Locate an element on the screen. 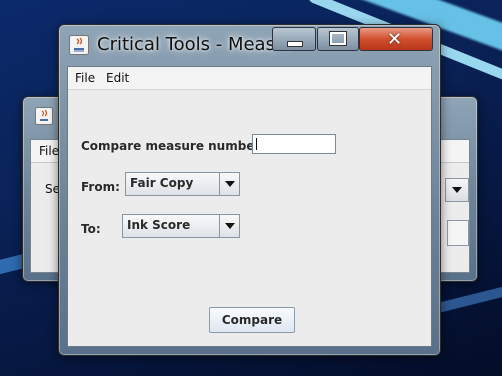 The width and height of the screenshot is (502, 376). measure-number-input is located at coordinates (294, 144).